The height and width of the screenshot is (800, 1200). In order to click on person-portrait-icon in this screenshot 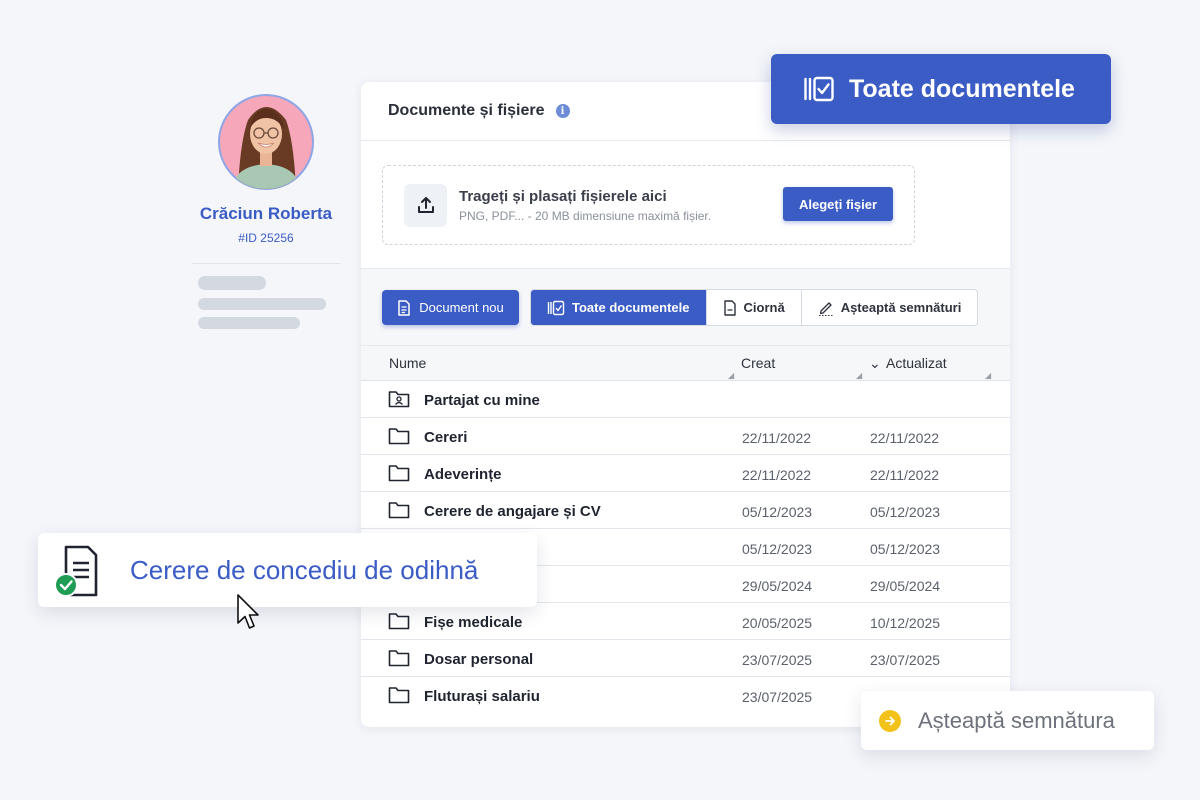, I will do `click(266, 148)`.